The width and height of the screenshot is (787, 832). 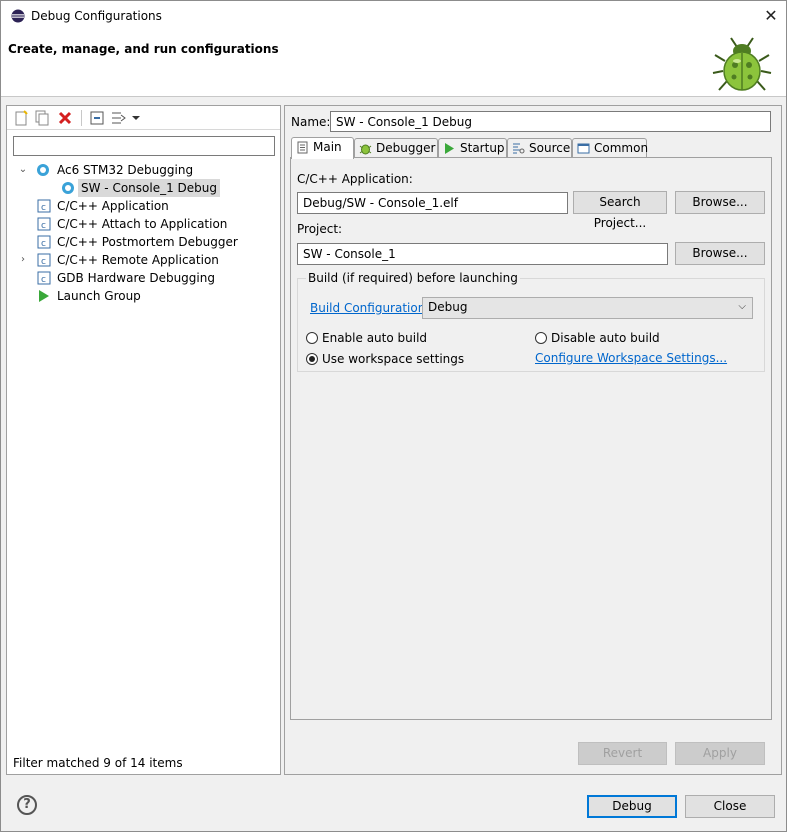 I want to click on filter-input, so click(x=144, y=146).